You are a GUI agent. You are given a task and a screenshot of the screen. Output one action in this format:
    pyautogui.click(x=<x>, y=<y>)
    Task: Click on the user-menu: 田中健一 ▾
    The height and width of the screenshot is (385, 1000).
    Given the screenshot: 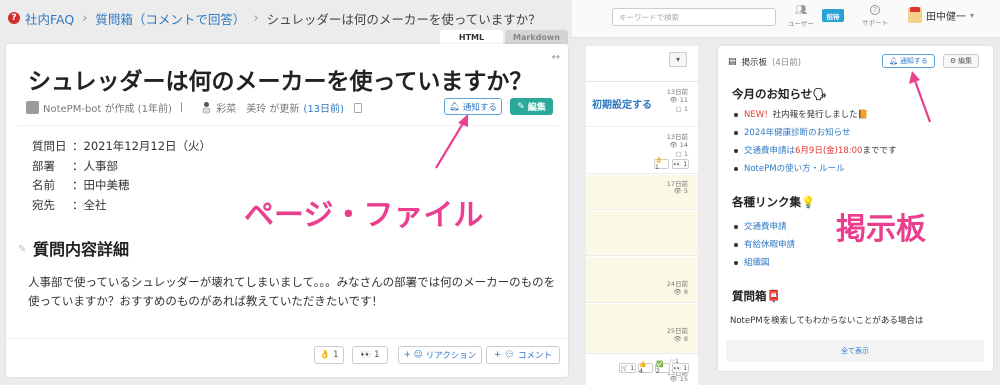 What is the action you would take?
    pyautogui.click(x=941, y=15)
    